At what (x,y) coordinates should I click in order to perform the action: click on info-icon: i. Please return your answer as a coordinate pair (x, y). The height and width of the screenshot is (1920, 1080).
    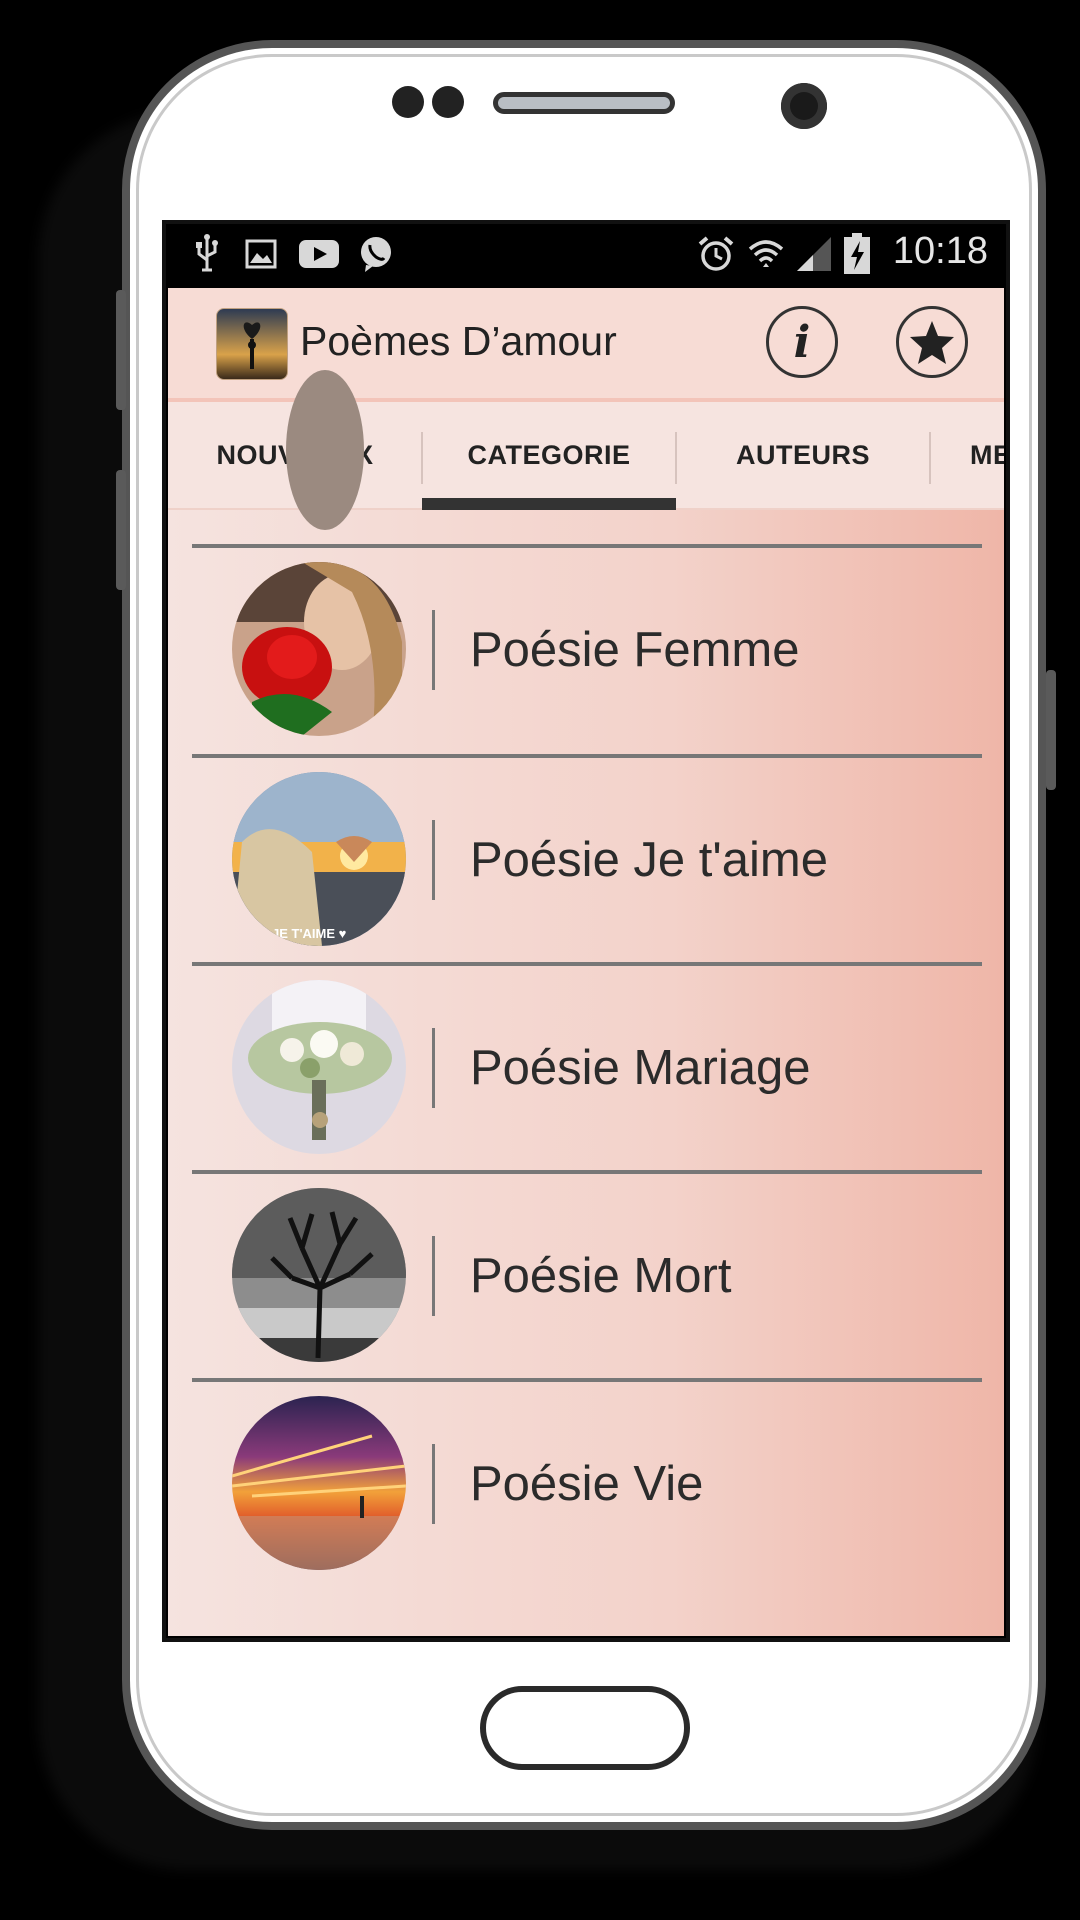
    Looking at the image, I should click on (802, 342).